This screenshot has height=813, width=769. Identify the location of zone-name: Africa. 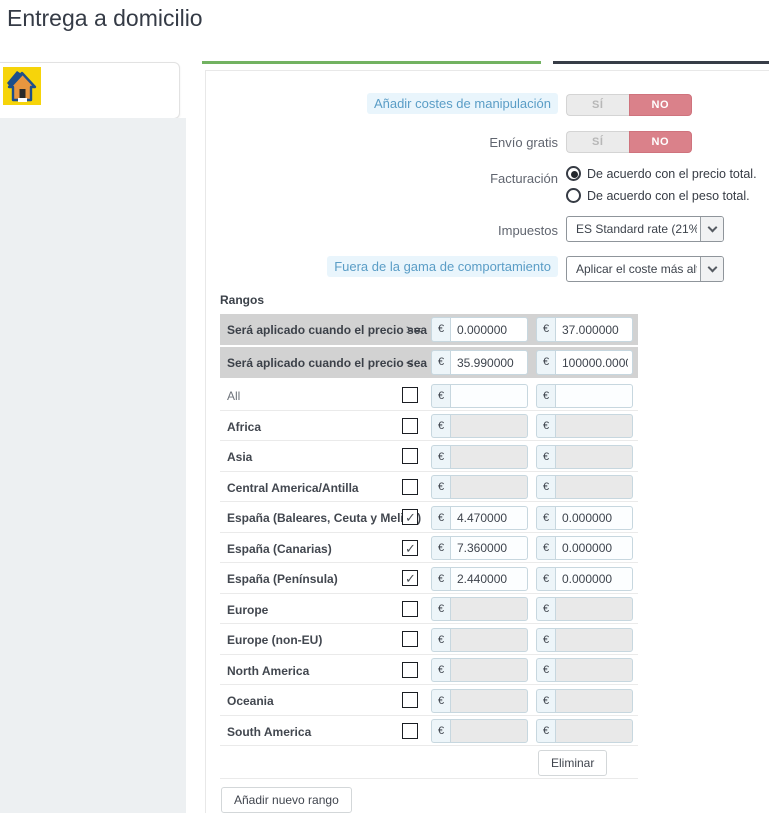
(244, 426).